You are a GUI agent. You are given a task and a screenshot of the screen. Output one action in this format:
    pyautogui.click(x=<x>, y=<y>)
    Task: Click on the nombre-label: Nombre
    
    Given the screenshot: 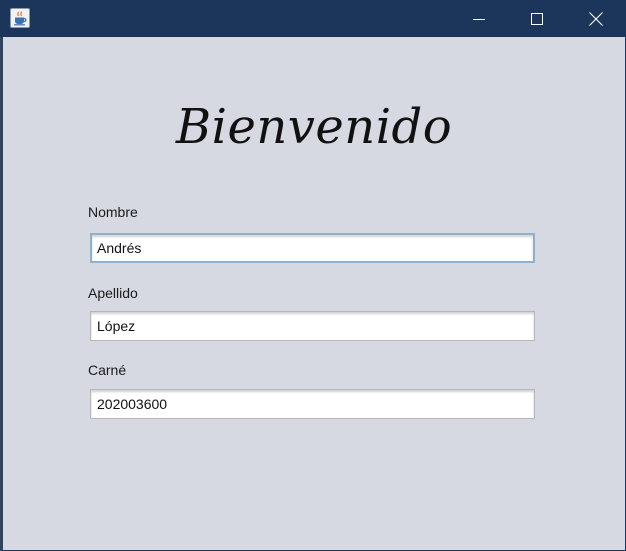 What is the action you would take?
    pyautogui.click(x=113, y=212)
    